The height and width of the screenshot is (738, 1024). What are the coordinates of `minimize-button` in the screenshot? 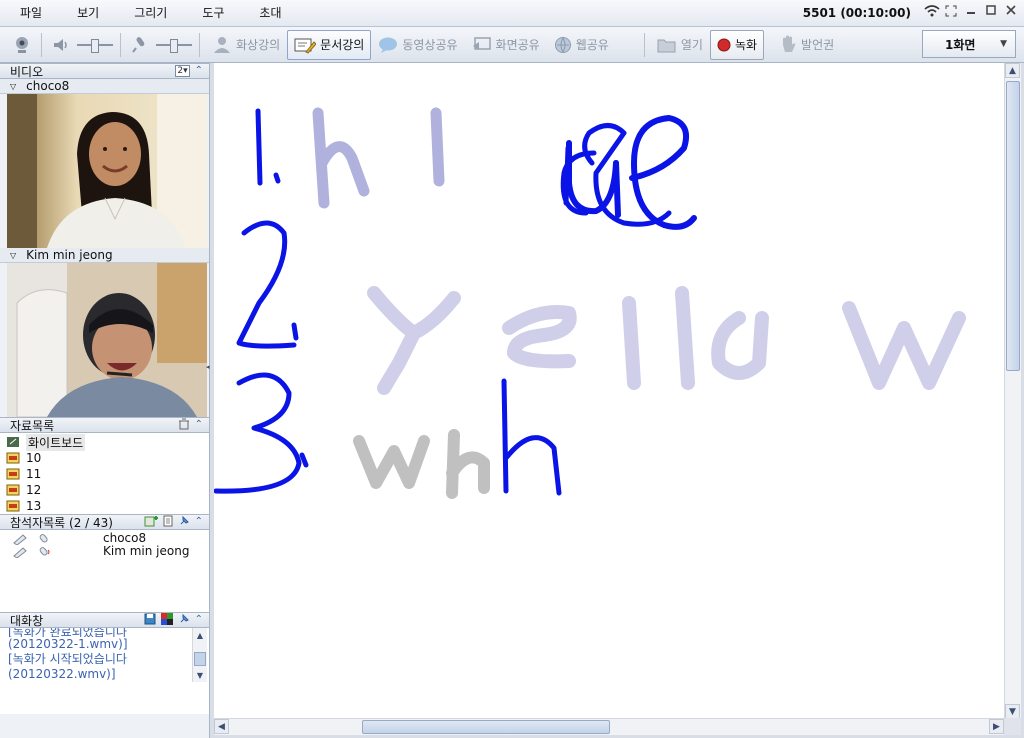 It's located at (971, 12).